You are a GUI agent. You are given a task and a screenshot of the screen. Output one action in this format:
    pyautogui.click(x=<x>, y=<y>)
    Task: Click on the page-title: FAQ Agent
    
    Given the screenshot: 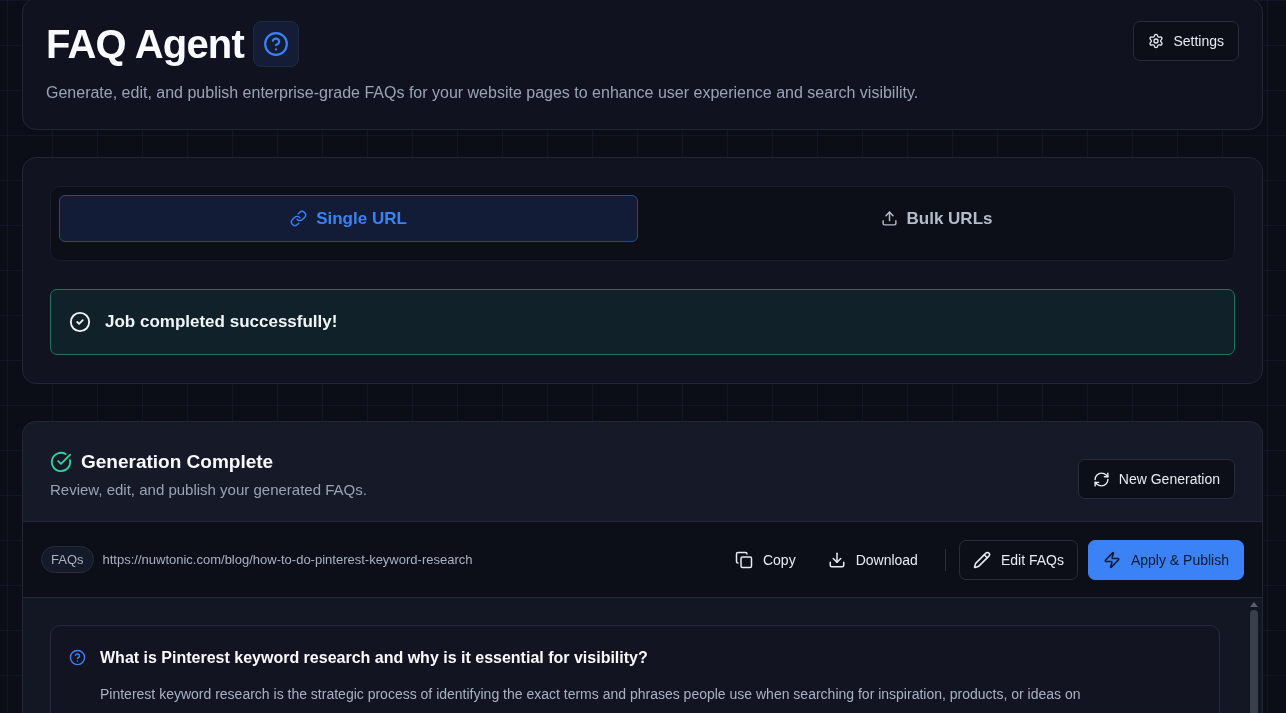 What is the action you would take?
    pyautogui.click(x=145, y=44)
    